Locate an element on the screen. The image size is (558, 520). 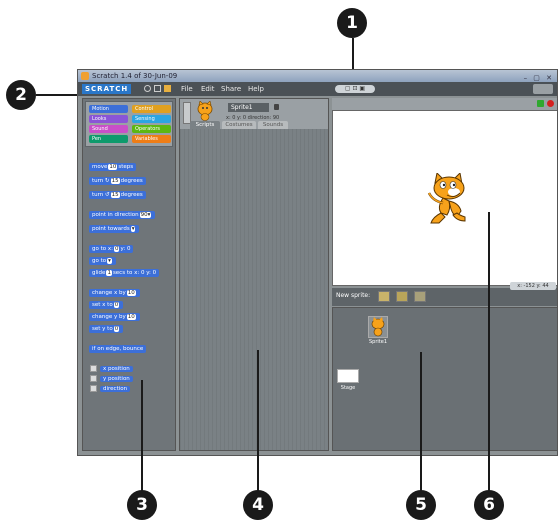
sprite-thumbnail is located at coordinates (378, 327).